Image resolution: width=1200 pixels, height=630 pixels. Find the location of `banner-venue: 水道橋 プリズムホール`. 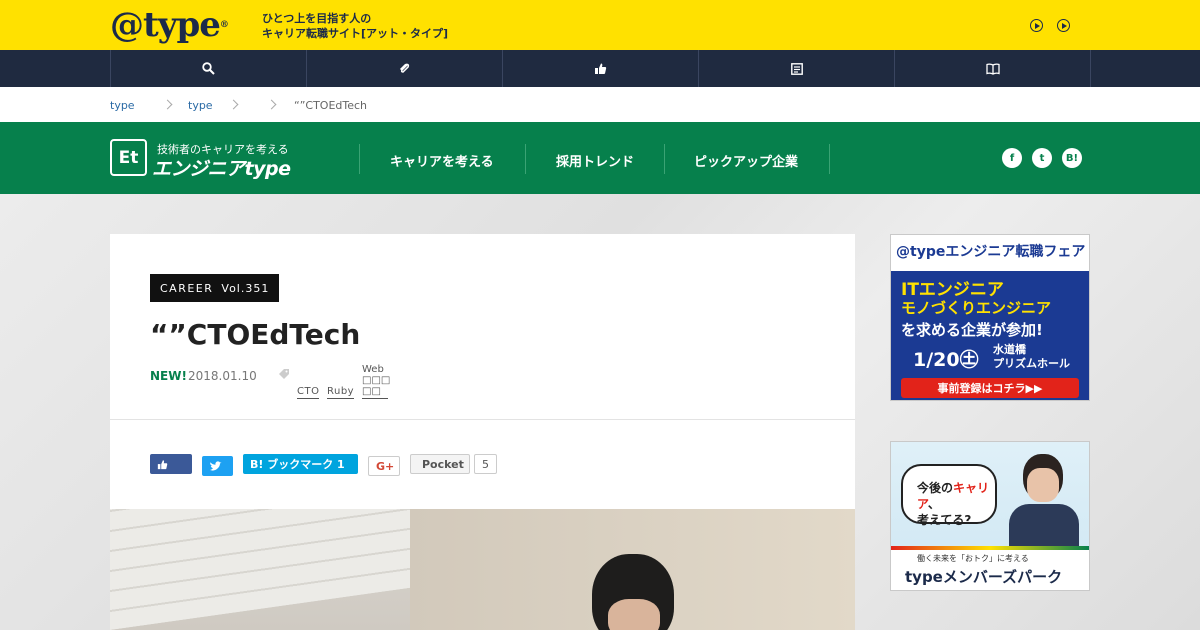

banner-venue: 水道橋 プリズムホール is located at coordinates (1031, 356).